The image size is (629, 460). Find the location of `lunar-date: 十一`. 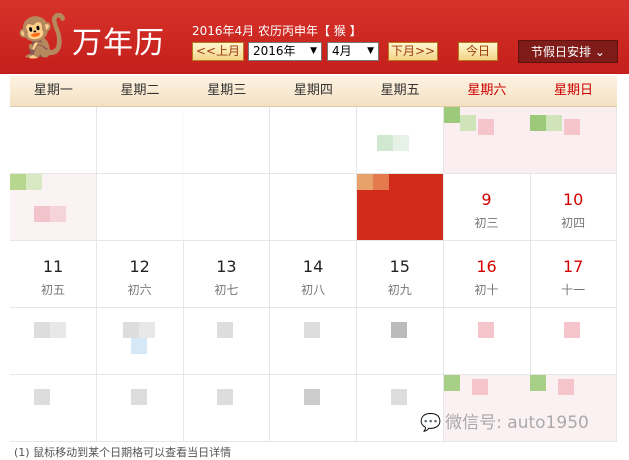

lunar-date: 十一 is located at coordinates (573, 290).